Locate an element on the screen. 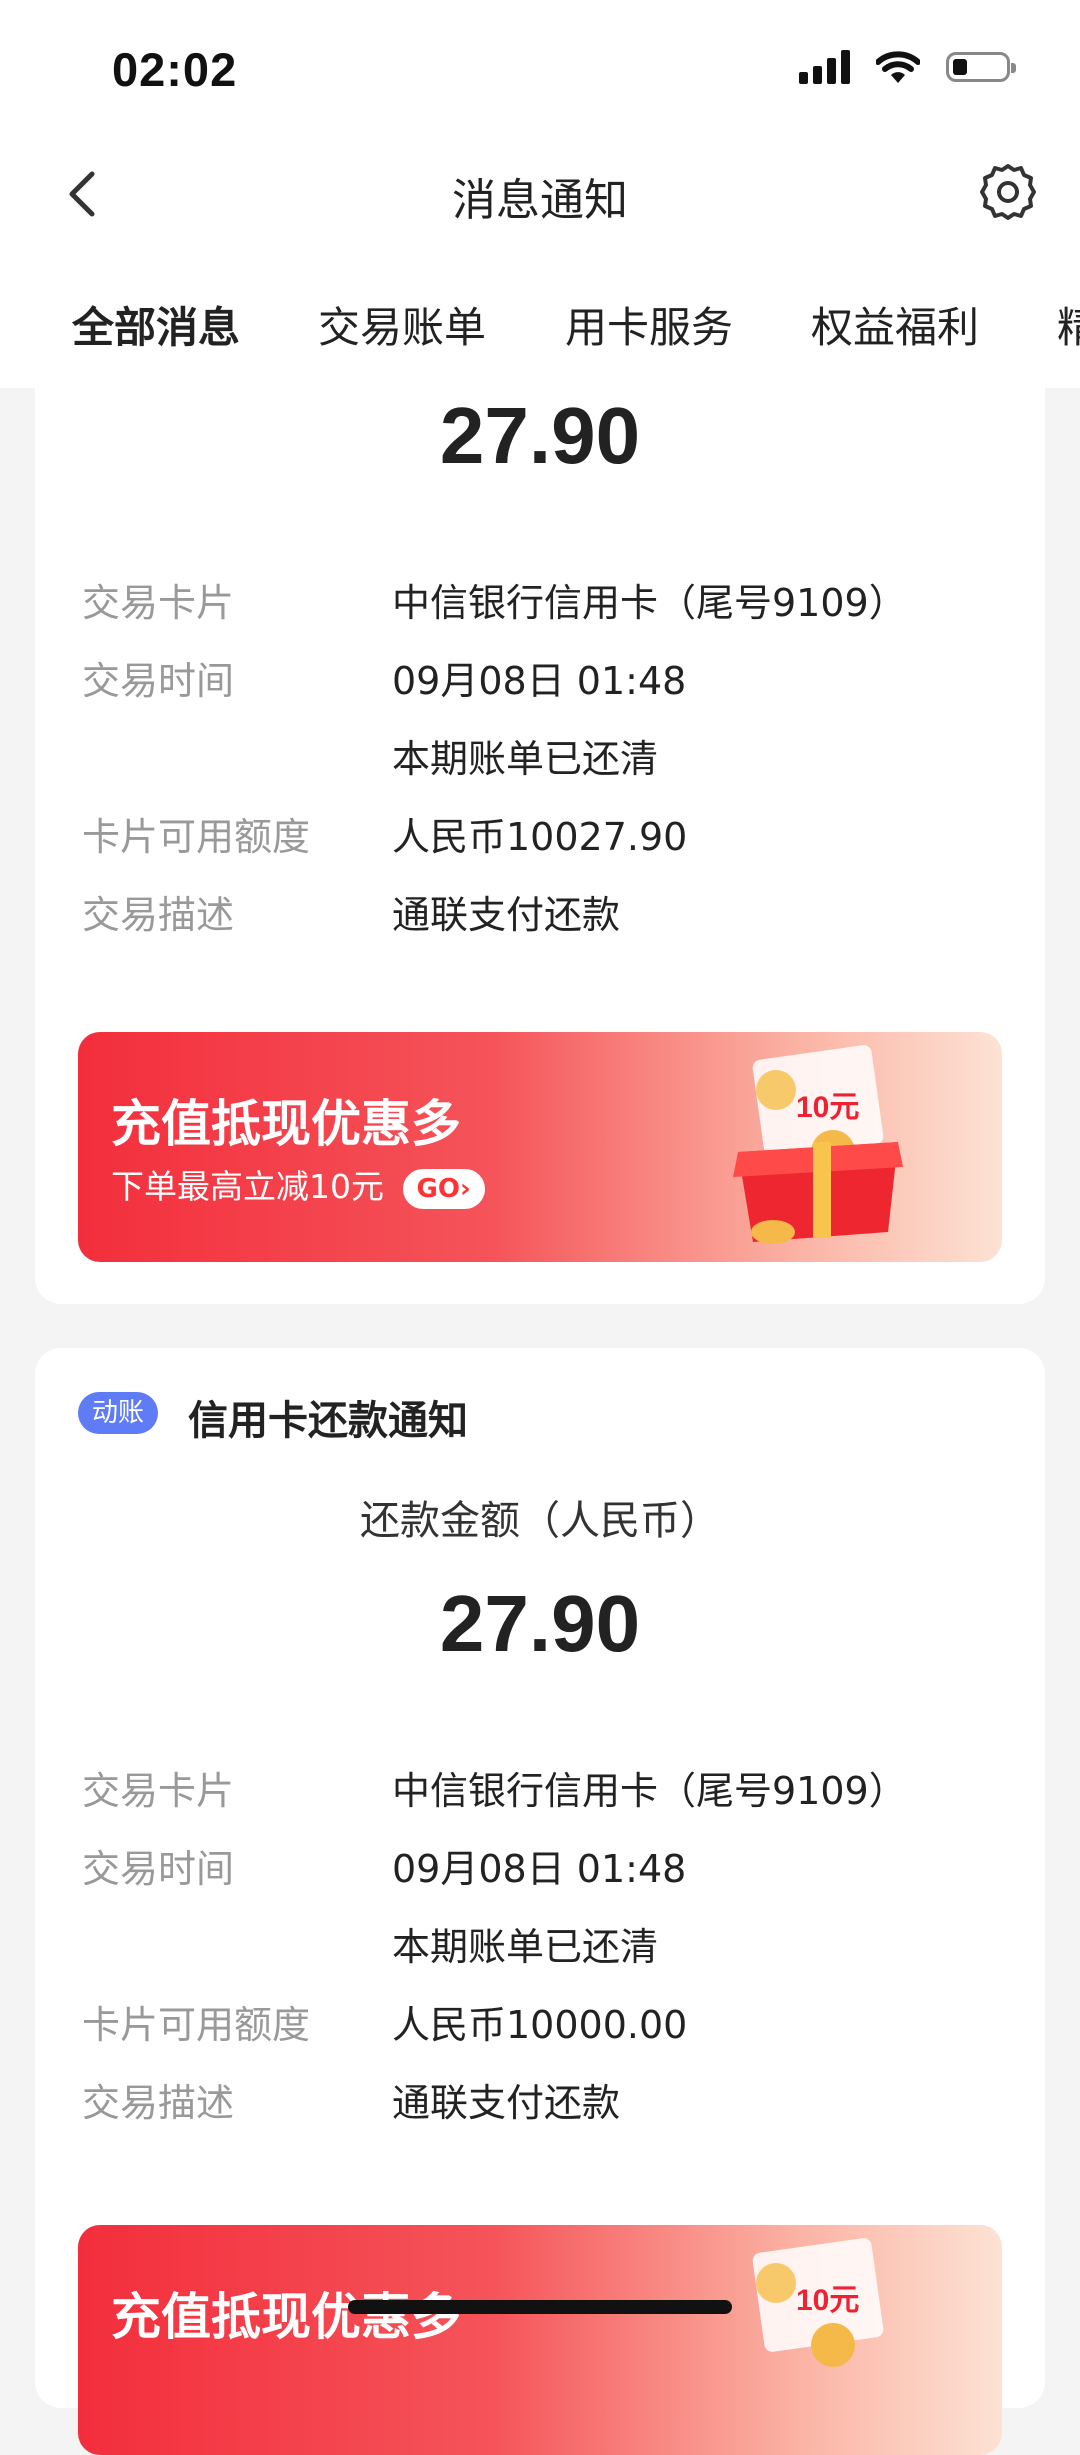  status-badge: 动账 is located at coordinates (118, 1413).